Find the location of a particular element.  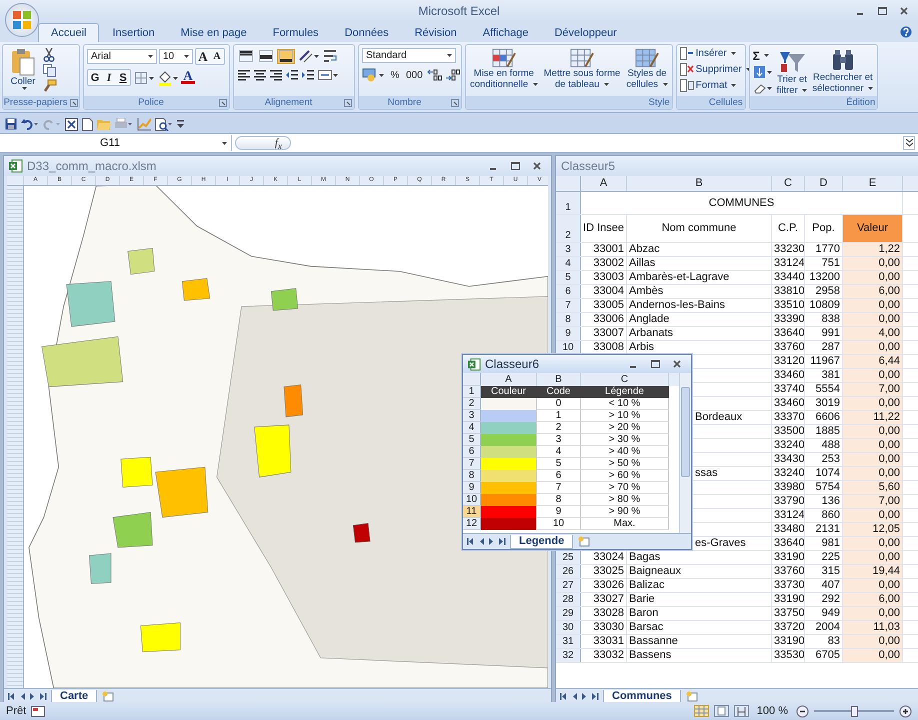

undo-icon is located at coordinates (30, 124).